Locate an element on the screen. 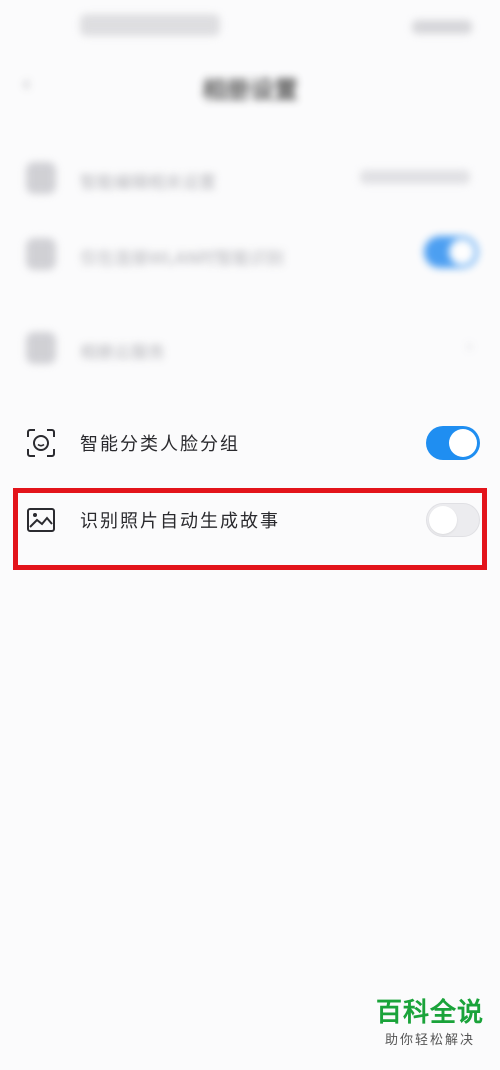 The height and width of the screenshot is (1070, 500). auto-story-toggle is located at coordinates (453, 520).